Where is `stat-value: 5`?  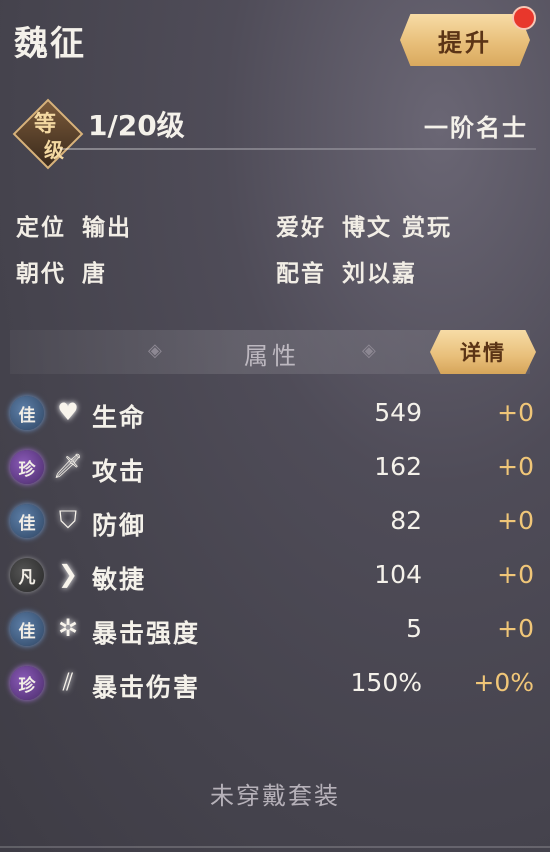
stat-value: 5 is located at coordinates (414, 628).